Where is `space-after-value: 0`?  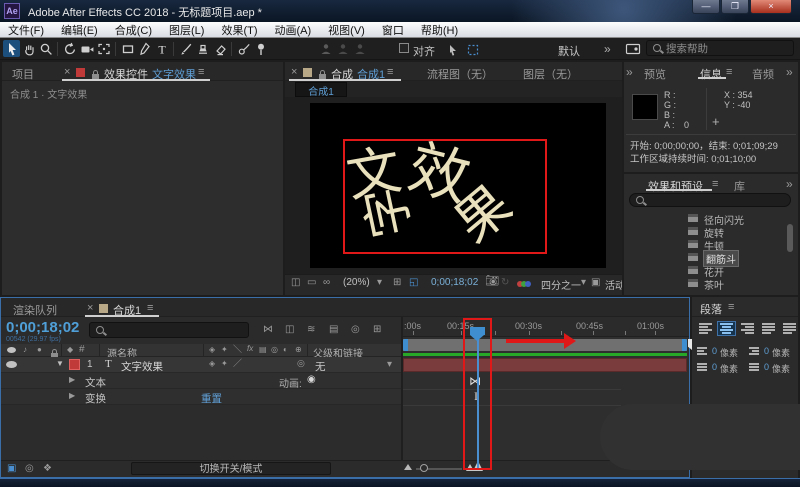
space-after-value: 0 is located at coordinates (766, 367).